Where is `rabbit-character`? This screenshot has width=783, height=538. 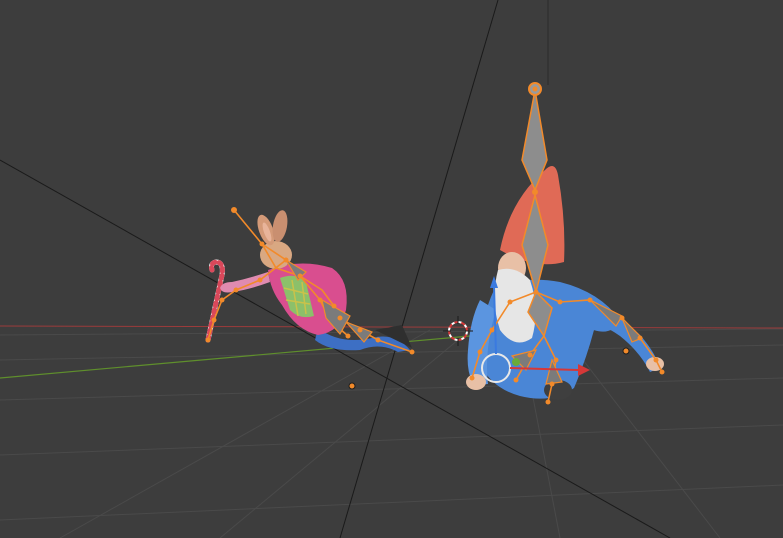 rabbit-character is located at coordinates (310, 281).